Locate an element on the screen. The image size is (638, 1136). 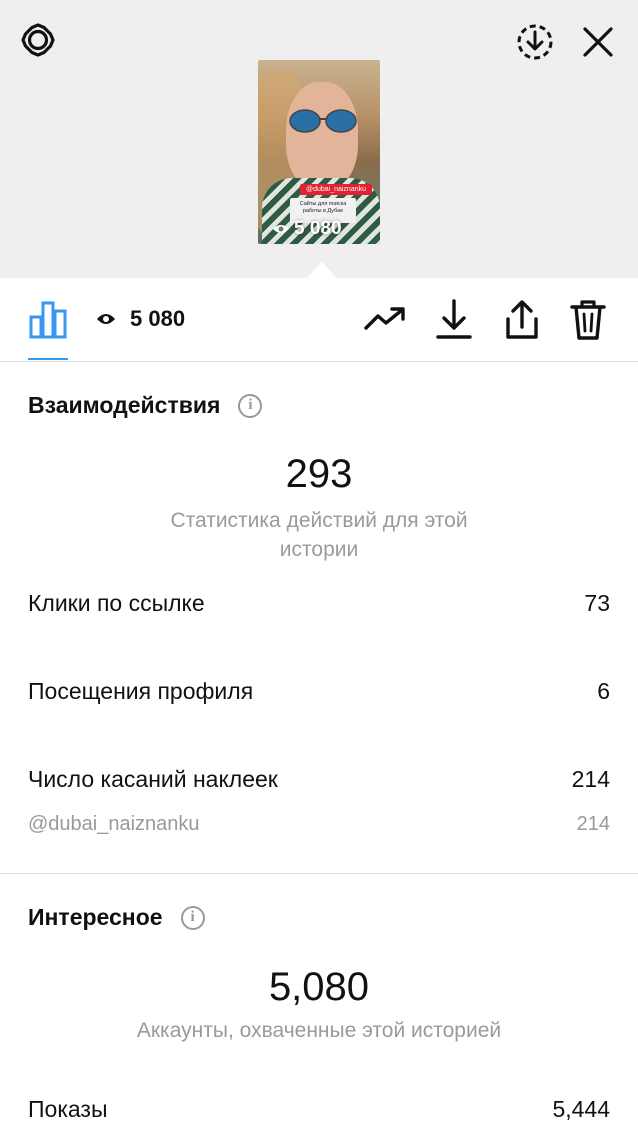
stat-row-sticker-taps: Число касаний наклеек 214 is located at coordinates (319, 779).